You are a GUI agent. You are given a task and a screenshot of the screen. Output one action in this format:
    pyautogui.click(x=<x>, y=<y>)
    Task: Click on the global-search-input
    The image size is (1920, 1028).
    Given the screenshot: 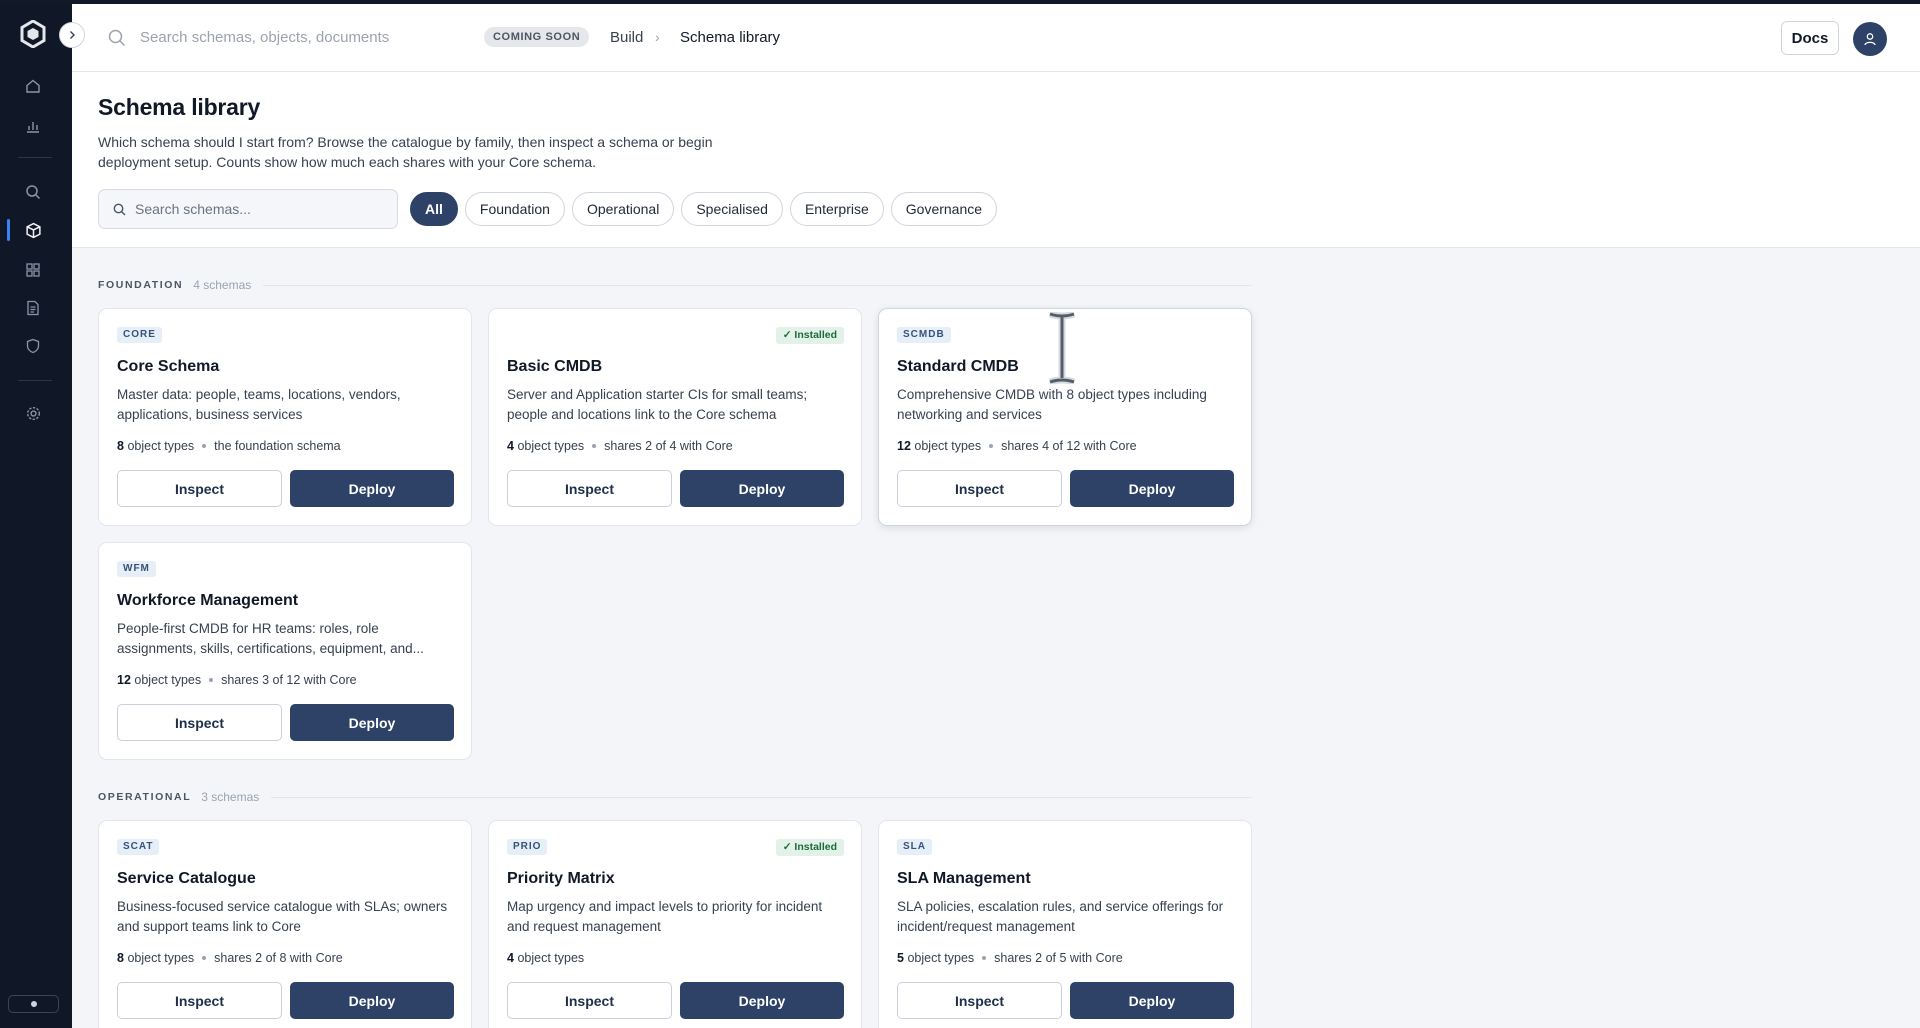 What is the action you would take?
    pyautogui.click(x=290, y=37)
    